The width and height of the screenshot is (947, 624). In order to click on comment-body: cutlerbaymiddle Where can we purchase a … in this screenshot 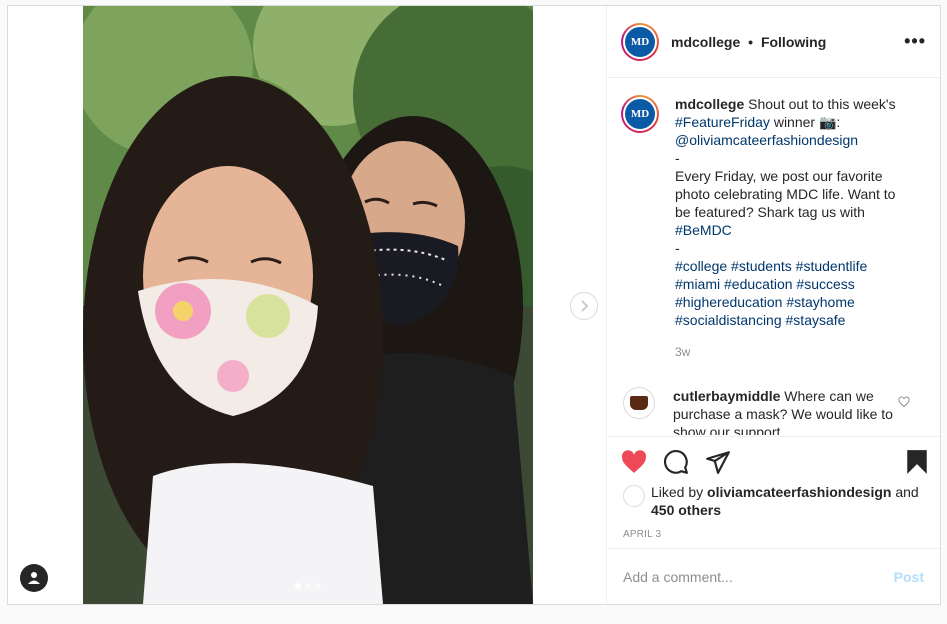, I will do `click(783, 411)`.